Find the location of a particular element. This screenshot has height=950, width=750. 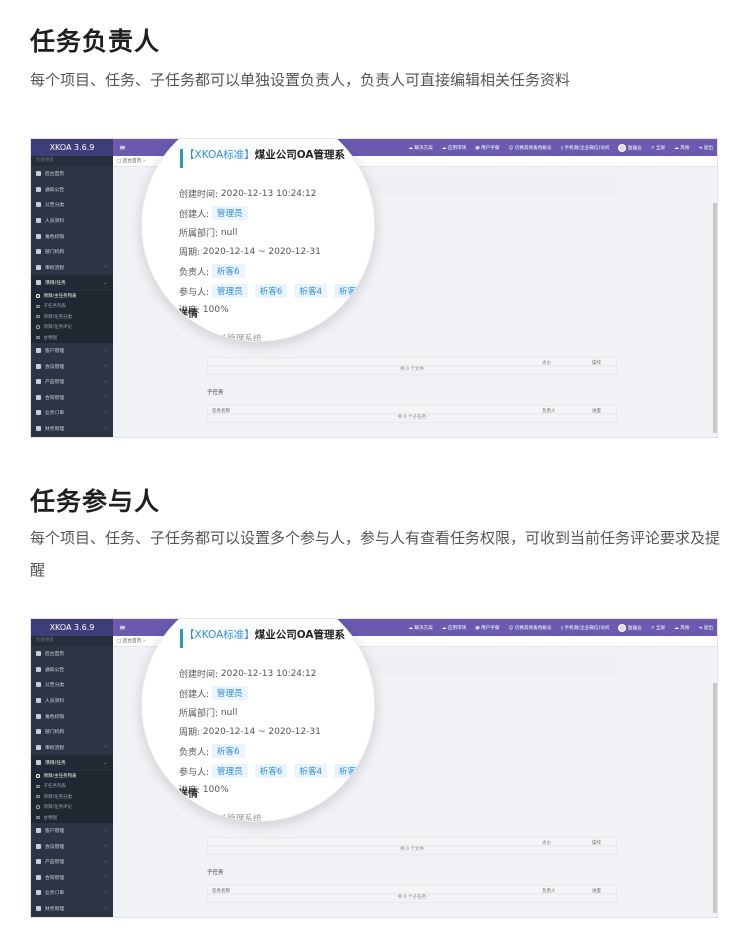

circle-icon is located at coordinates (38, 316).